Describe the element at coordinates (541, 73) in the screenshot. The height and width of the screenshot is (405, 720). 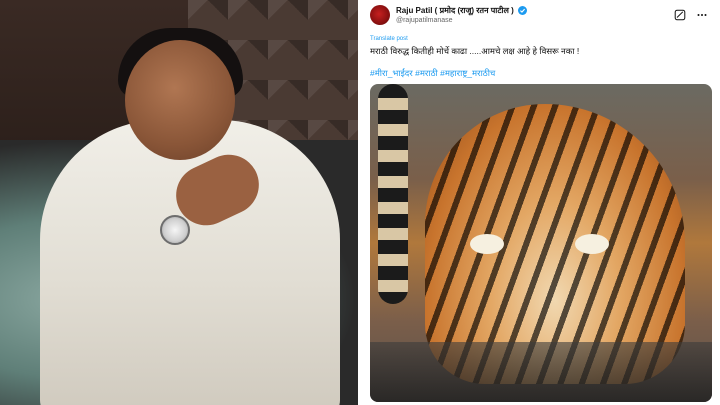
I see `hashtags: #मीरा_भाईंदर #मराठी #महाराष्ट्र_मराठीच` at that location.